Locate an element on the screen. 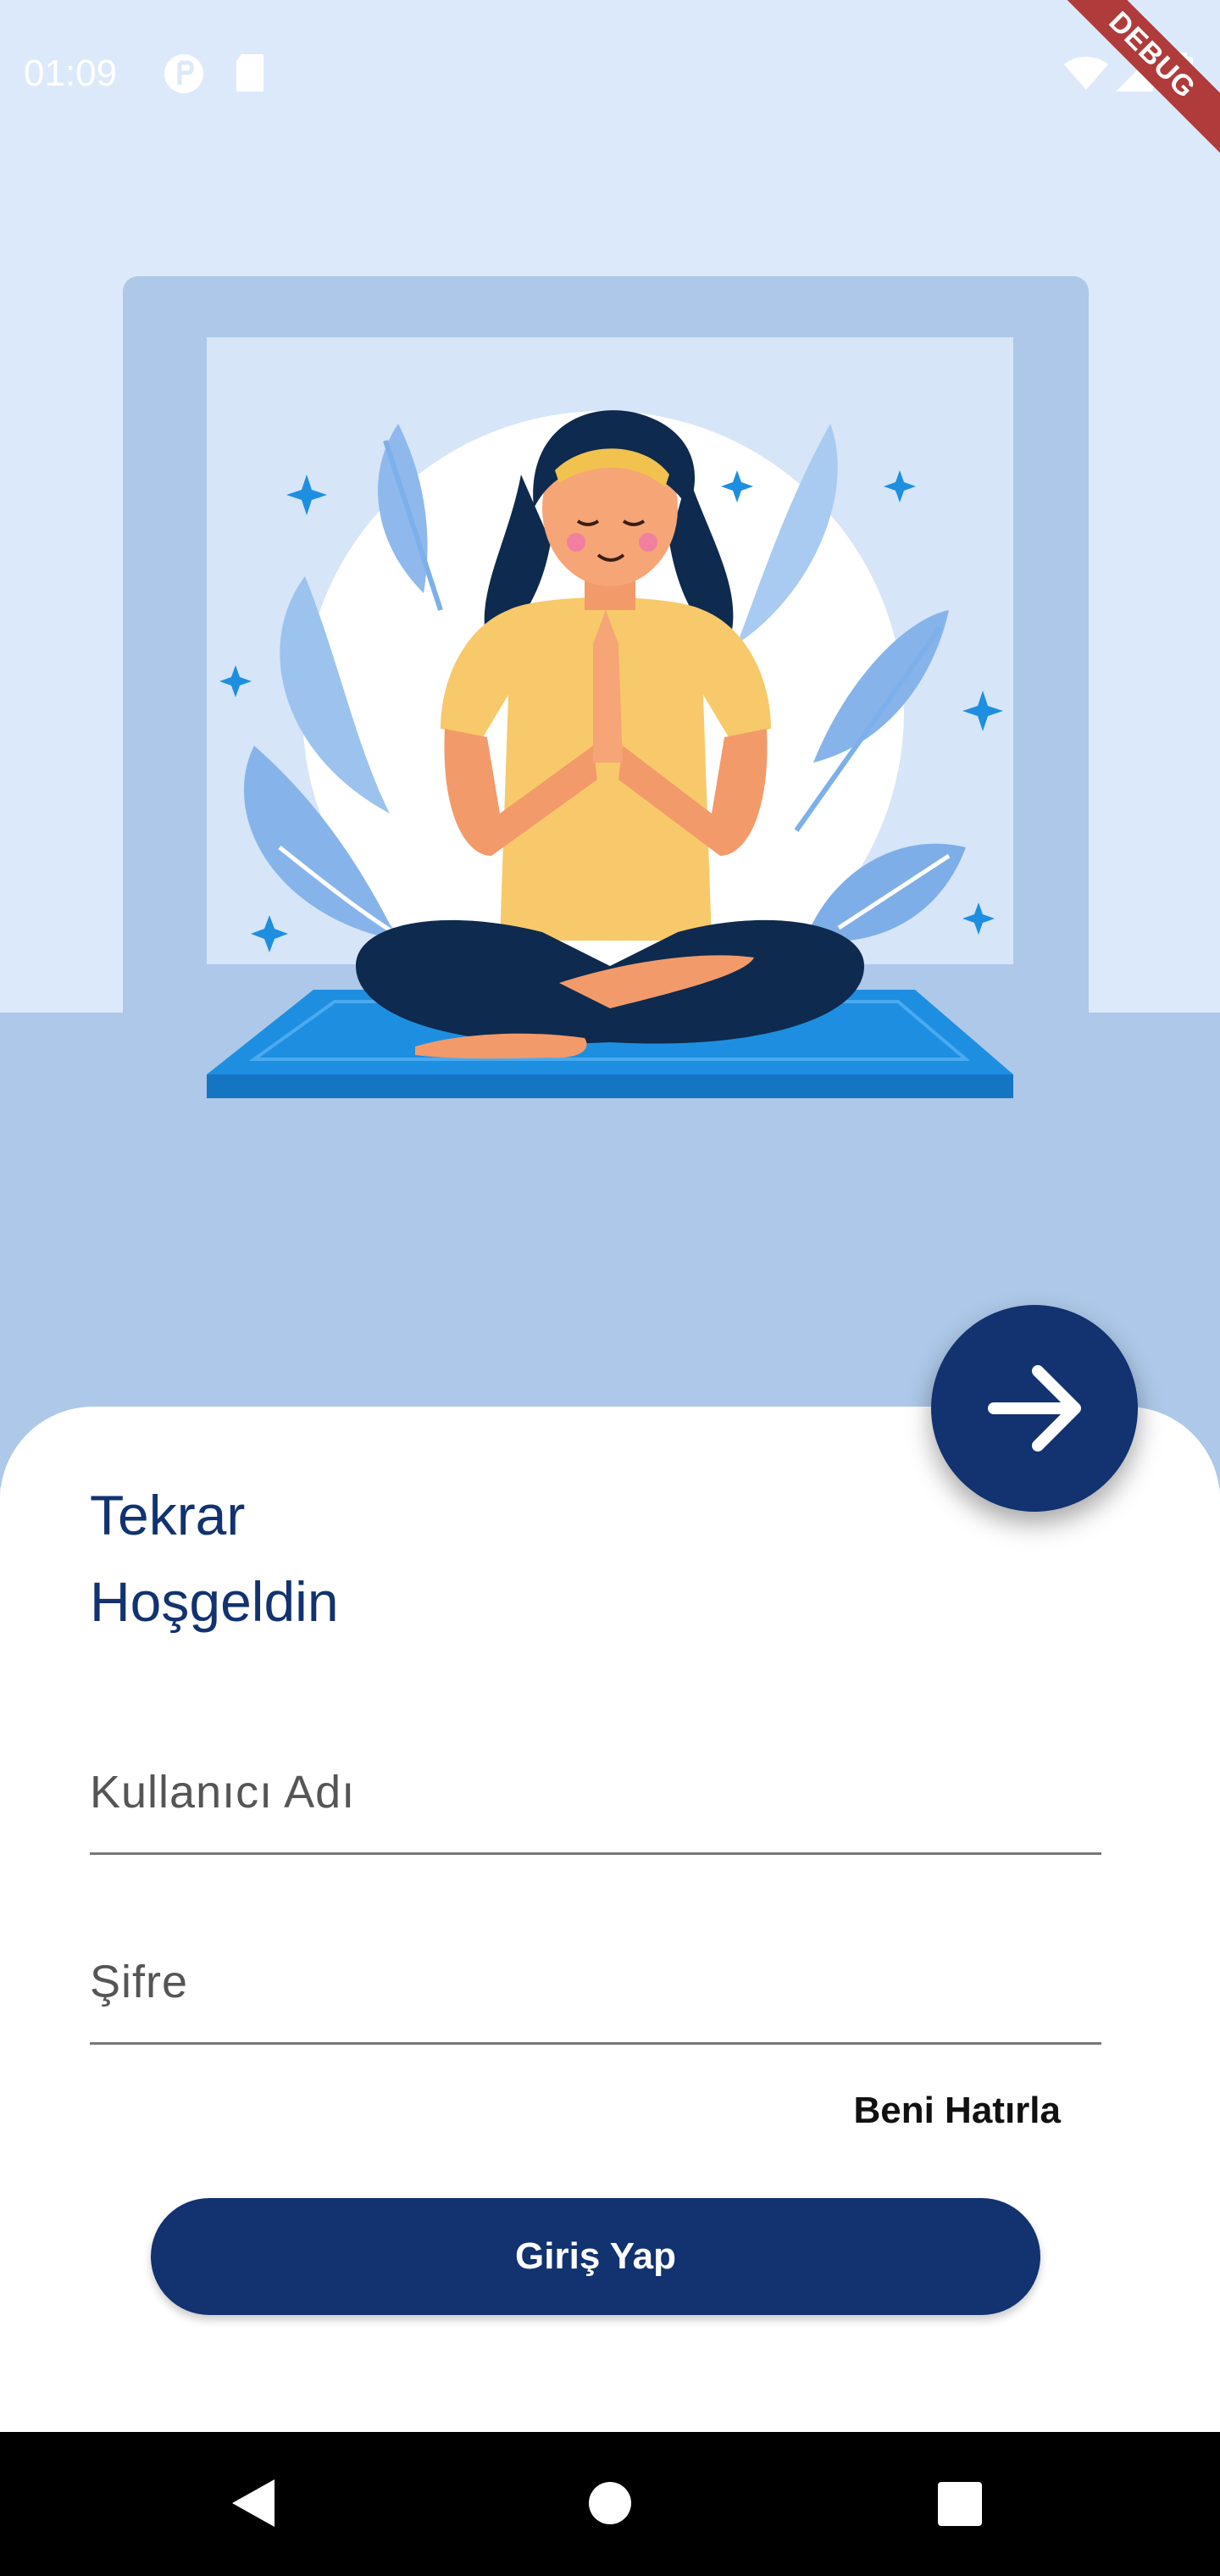 This screenshot has height=2576, width=1220. system-nav-bar is located at coordinates (610, 2504).